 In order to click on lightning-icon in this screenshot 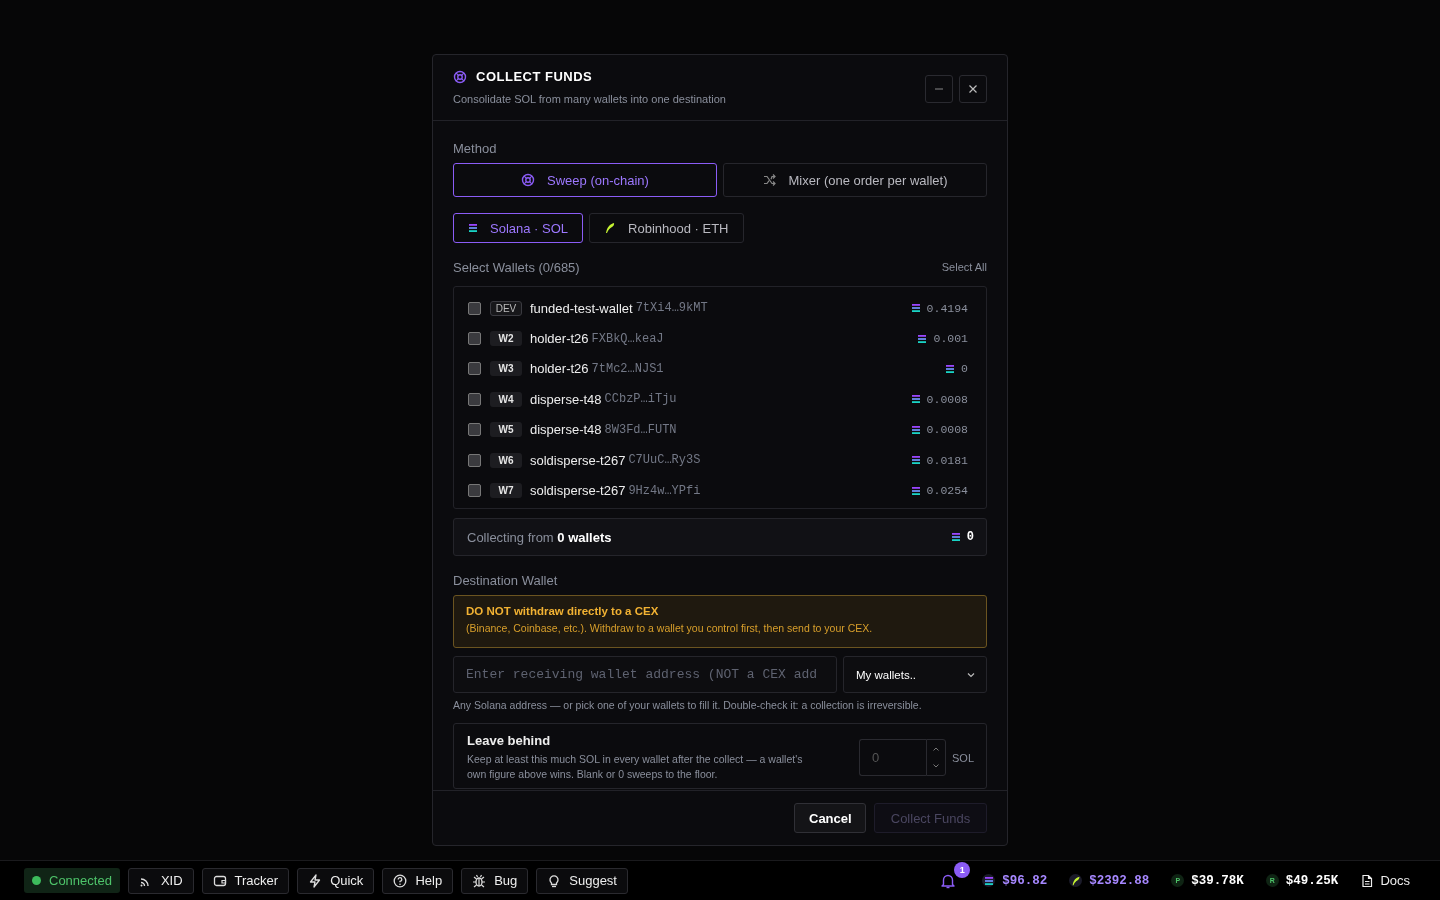, I will do `click(315, 880)`.